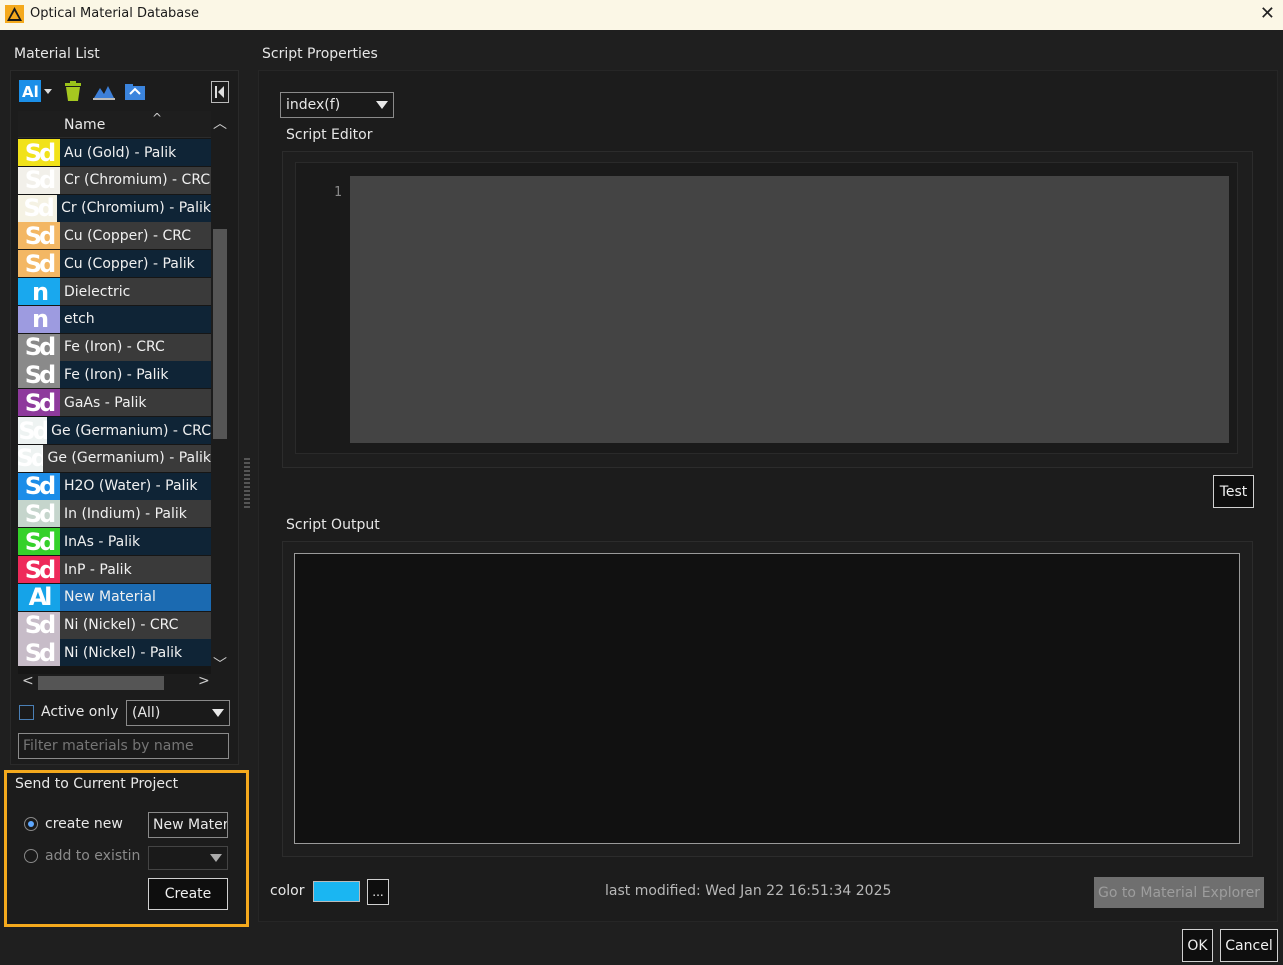 The width and height of the screenshot is (1283, 965). I want to click on material-row: Sd Cr (Chromium) - CRC, so click(114, 180).